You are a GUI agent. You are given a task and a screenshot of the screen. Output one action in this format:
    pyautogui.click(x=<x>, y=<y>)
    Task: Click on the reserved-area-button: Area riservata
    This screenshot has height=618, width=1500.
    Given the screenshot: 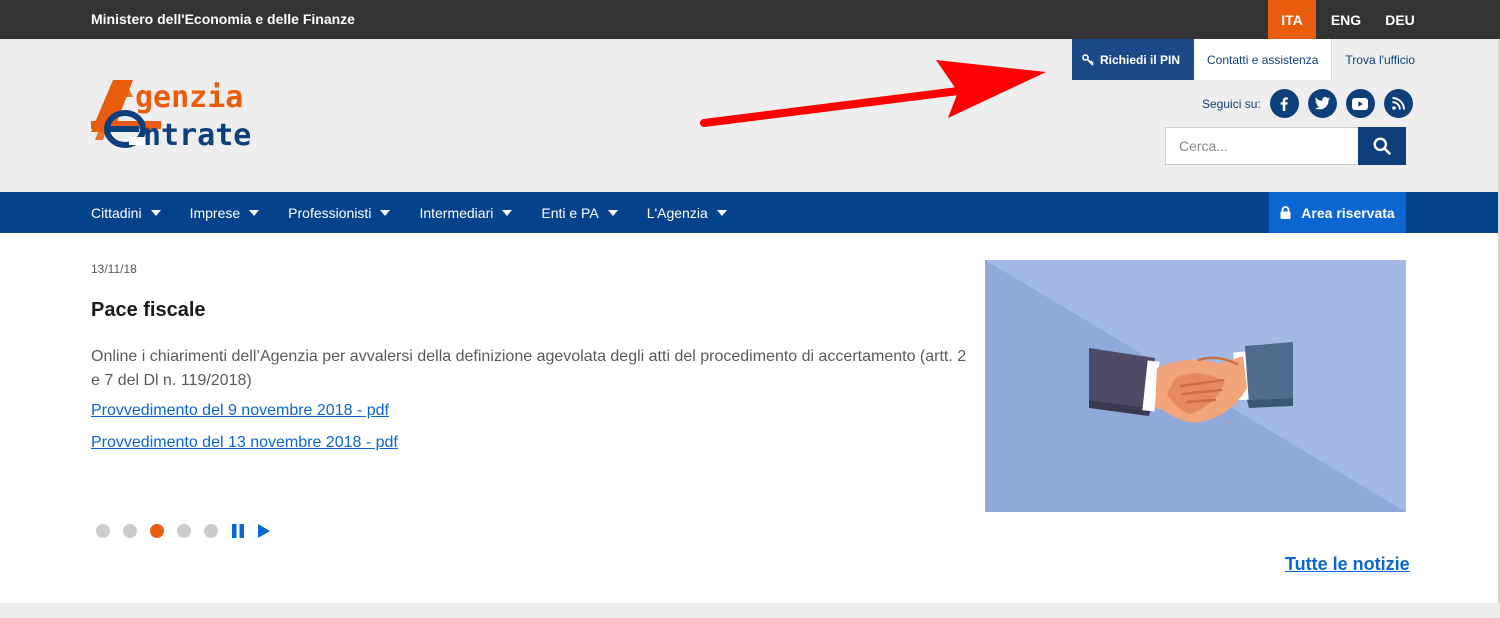 What is the action you would take?
    pyautogui.click(x=1337, y=212)
    